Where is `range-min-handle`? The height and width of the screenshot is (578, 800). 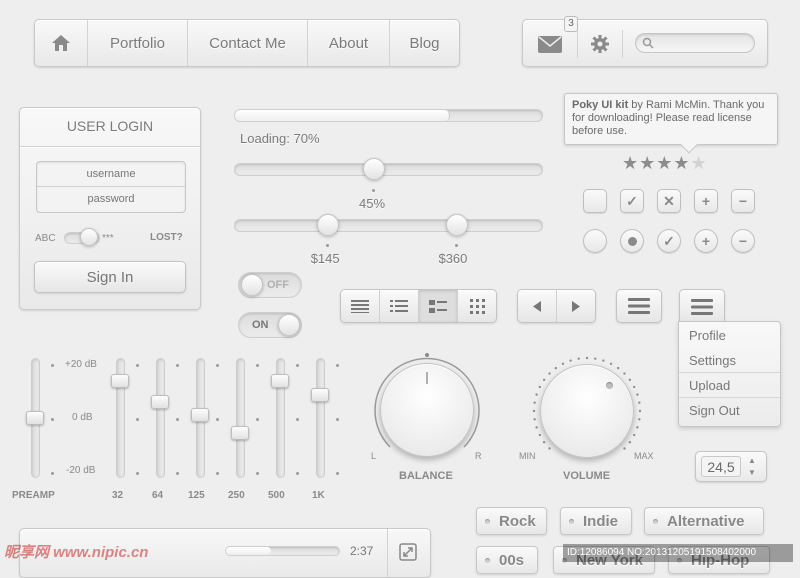 range-min-handle is located at coordinates (327, 225).